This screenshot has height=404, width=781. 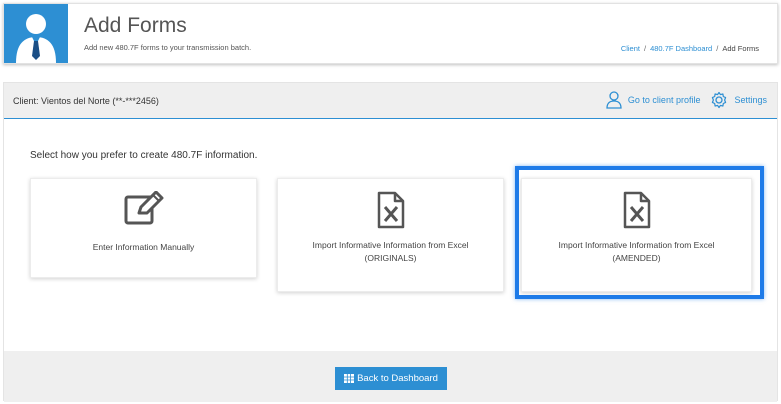 I want to click on settings-link-label: Settings, so click(x=750, y=100).